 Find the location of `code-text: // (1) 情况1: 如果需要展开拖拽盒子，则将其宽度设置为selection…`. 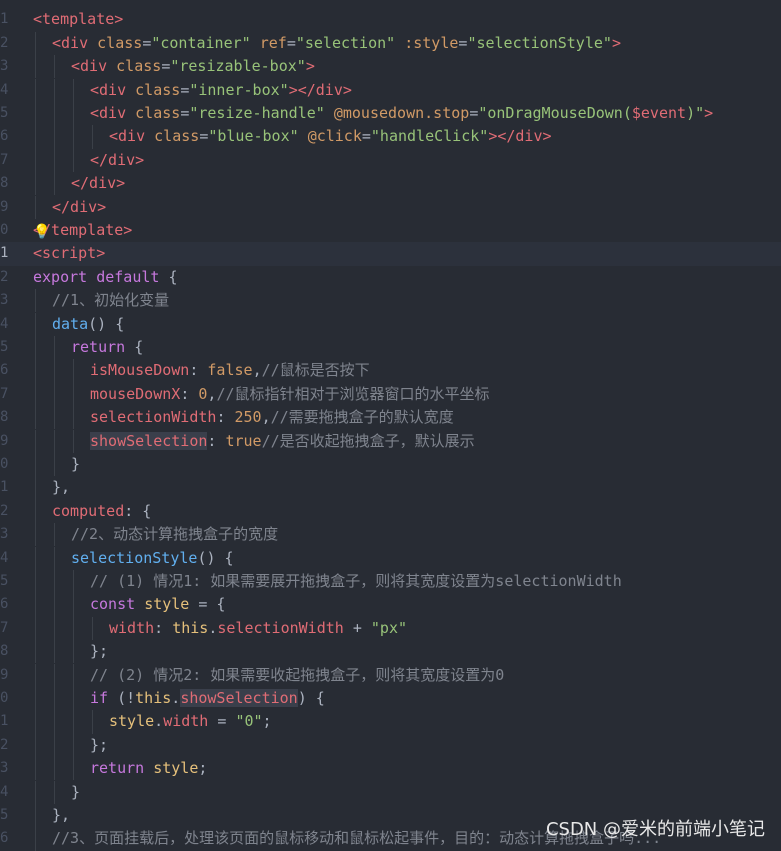

code-text: // (1) 情况1: 如果需要展开拖拽盒子，则将其宽度设置为selection… is located at coordinates (356, 581).